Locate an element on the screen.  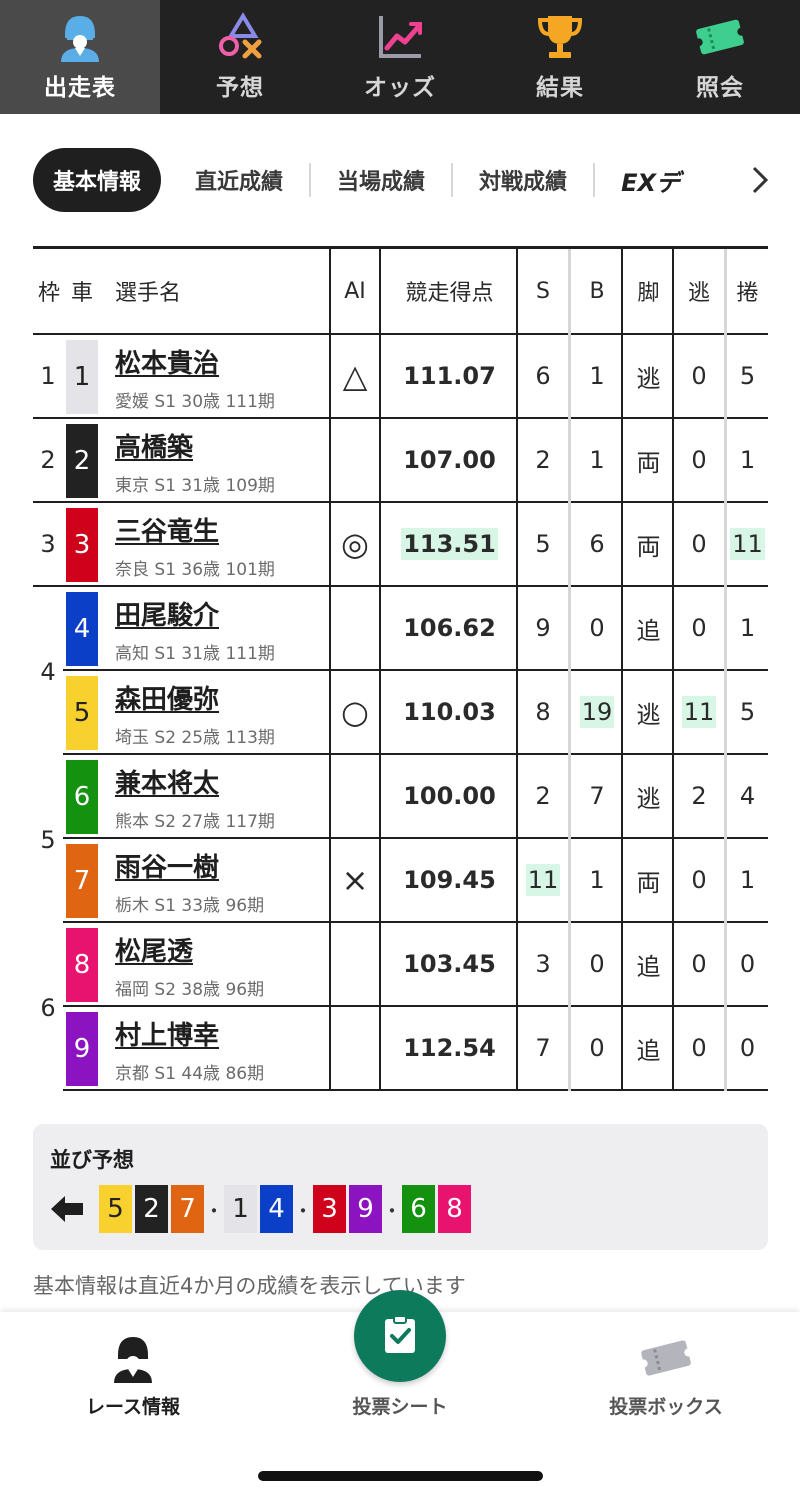
score-value: 109.45 is located at coordinates (449, 880).